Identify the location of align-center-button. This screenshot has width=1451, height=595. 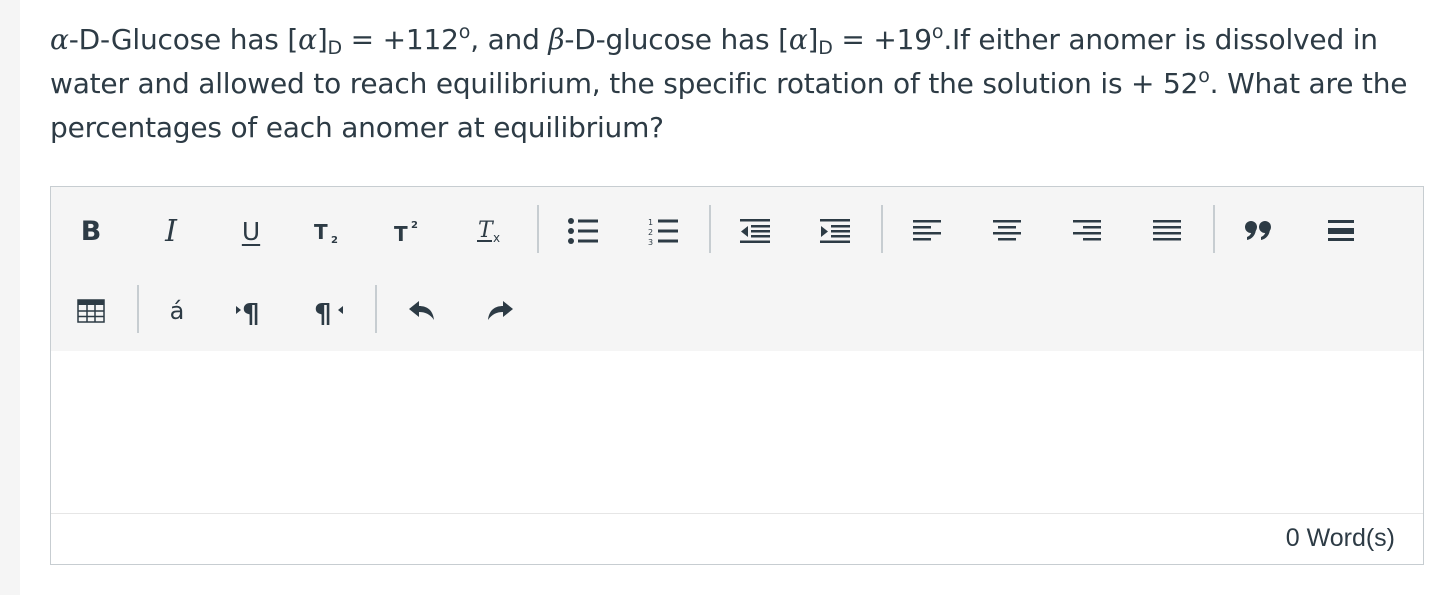
(1007, 231).